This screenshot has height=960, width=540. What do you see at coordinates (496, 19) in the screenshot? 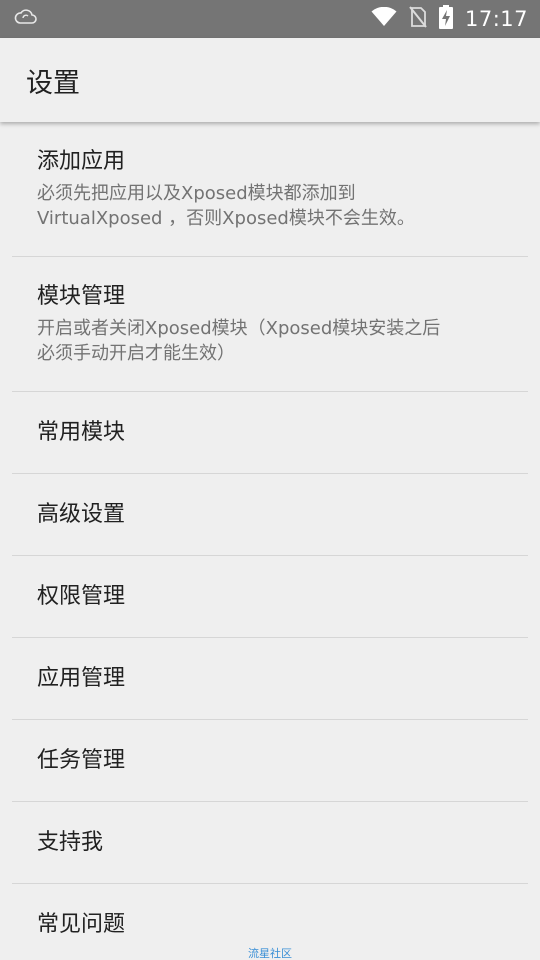
I see `status-time: 17:17` at bounding box center [496, 19].